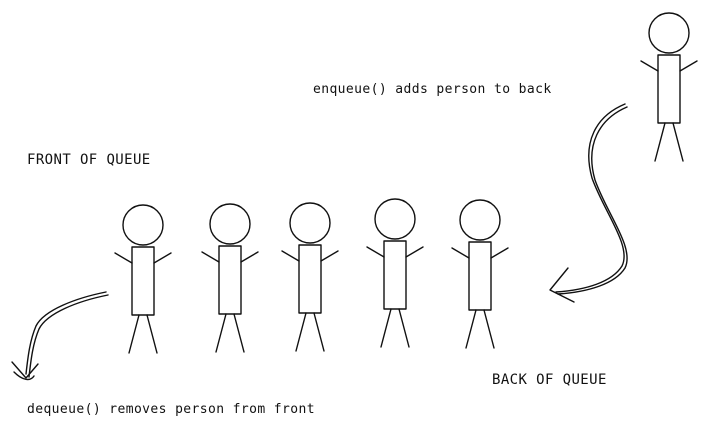 This screenshot has width=718, height=439. I want to click on front-of-queue-label: FRONT OF QUEUE, so click(89, 160).